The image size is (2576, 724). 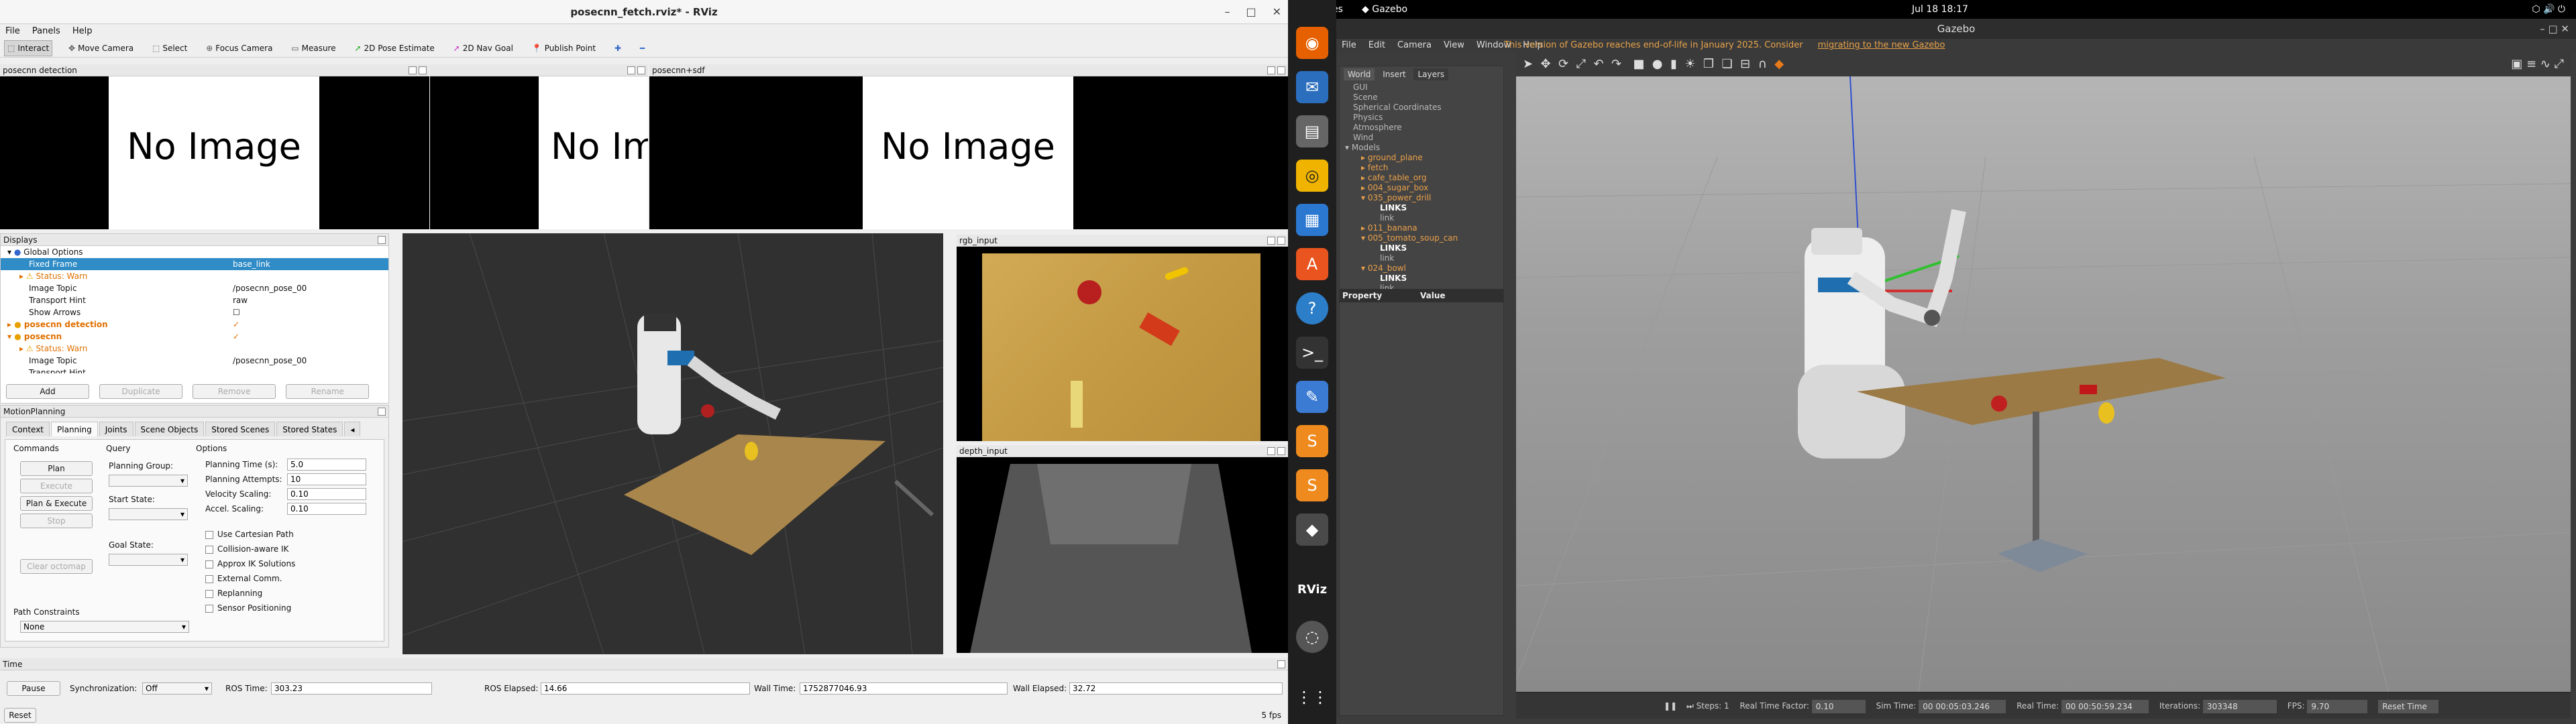 I want to click on ros-elapsed-field: 14.66, so click(x=645, y=688).